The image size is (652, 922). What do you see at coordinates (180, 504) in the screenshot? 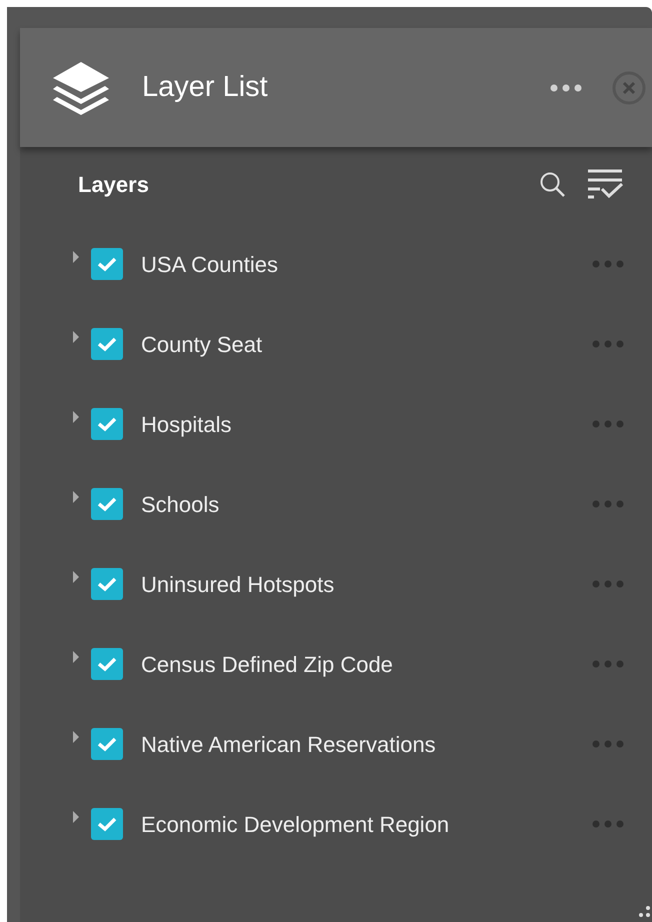
I see `layer-name: Schools` at bounding box center [180, 504].